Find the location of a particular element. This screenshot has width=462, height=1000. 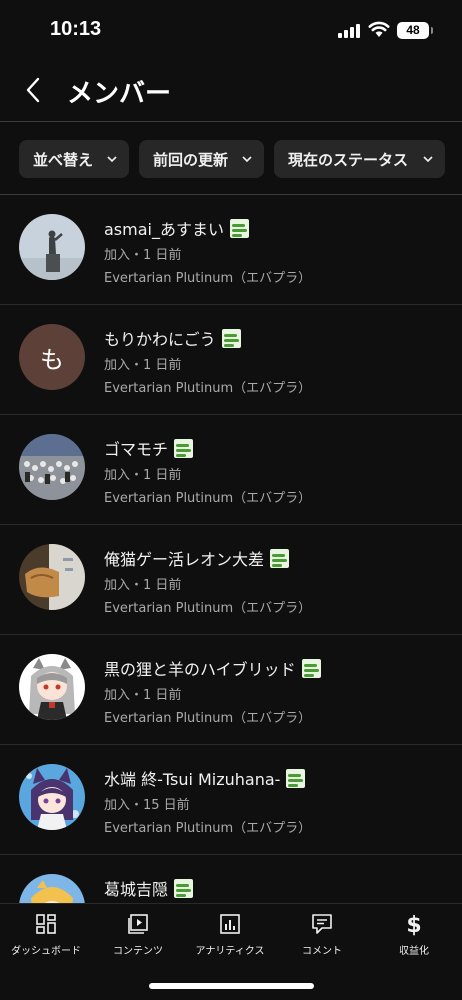

nav-label: ダッシュボード is located at coordinates (46, 951).